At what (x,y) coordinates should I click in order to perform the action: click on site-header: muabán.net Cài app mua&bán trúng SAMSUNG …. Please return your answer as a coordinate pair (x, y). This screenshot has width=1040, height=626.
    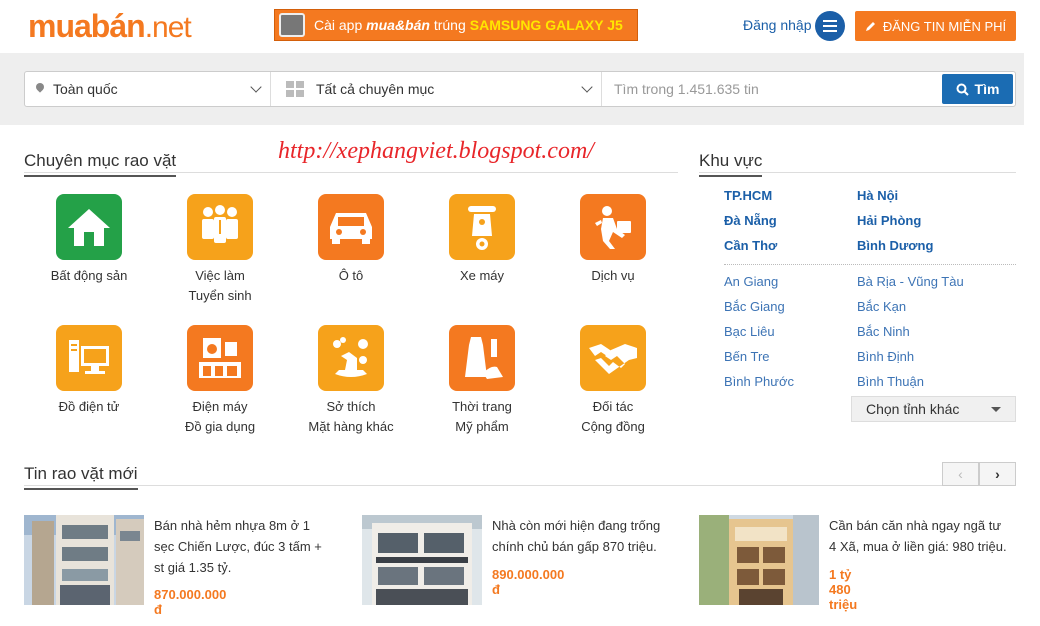
    Looking at the image, I should click on (520, 26).